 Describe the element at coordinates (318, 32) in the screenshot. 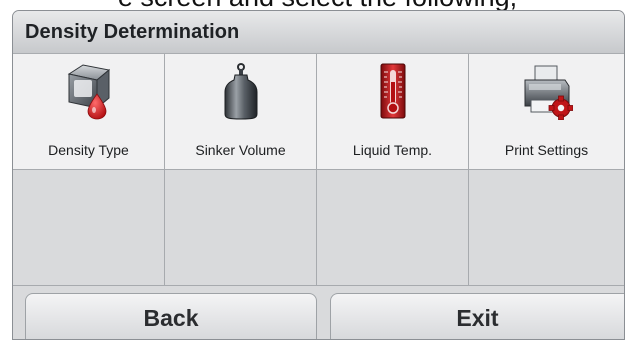

I see `title-bar: Density Determination` at that location.